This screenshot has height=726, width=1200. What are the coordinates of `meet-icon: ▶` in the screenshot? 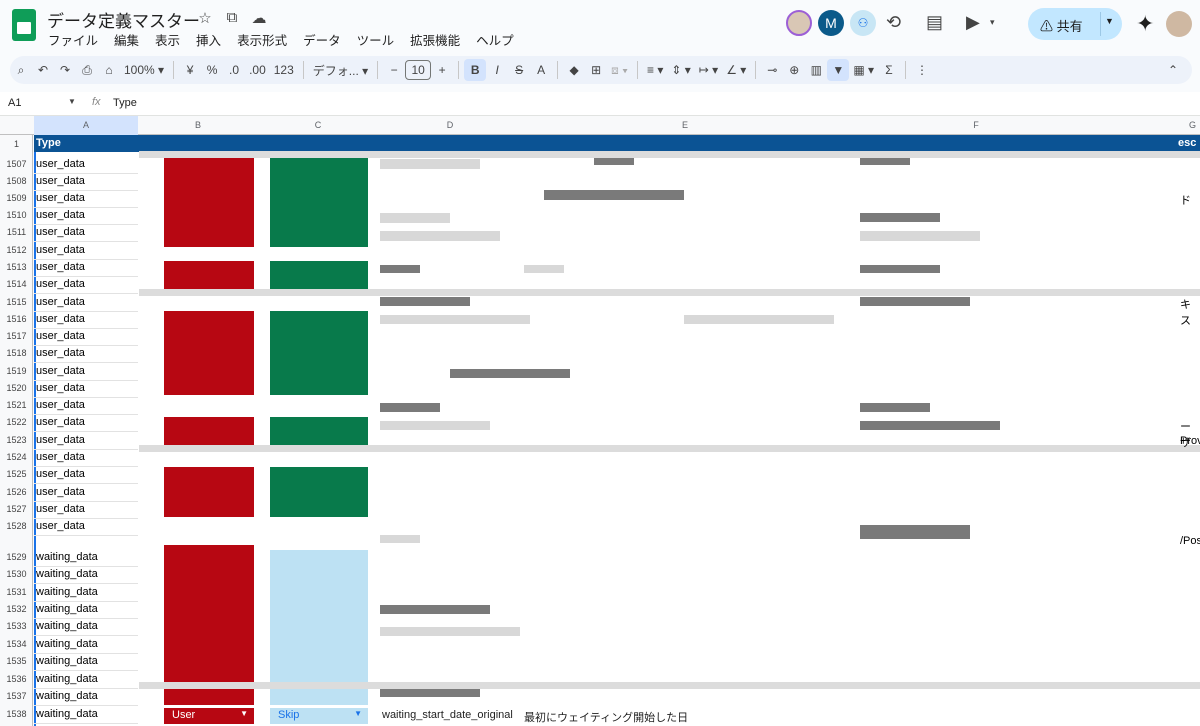 It's located at (973, 22).